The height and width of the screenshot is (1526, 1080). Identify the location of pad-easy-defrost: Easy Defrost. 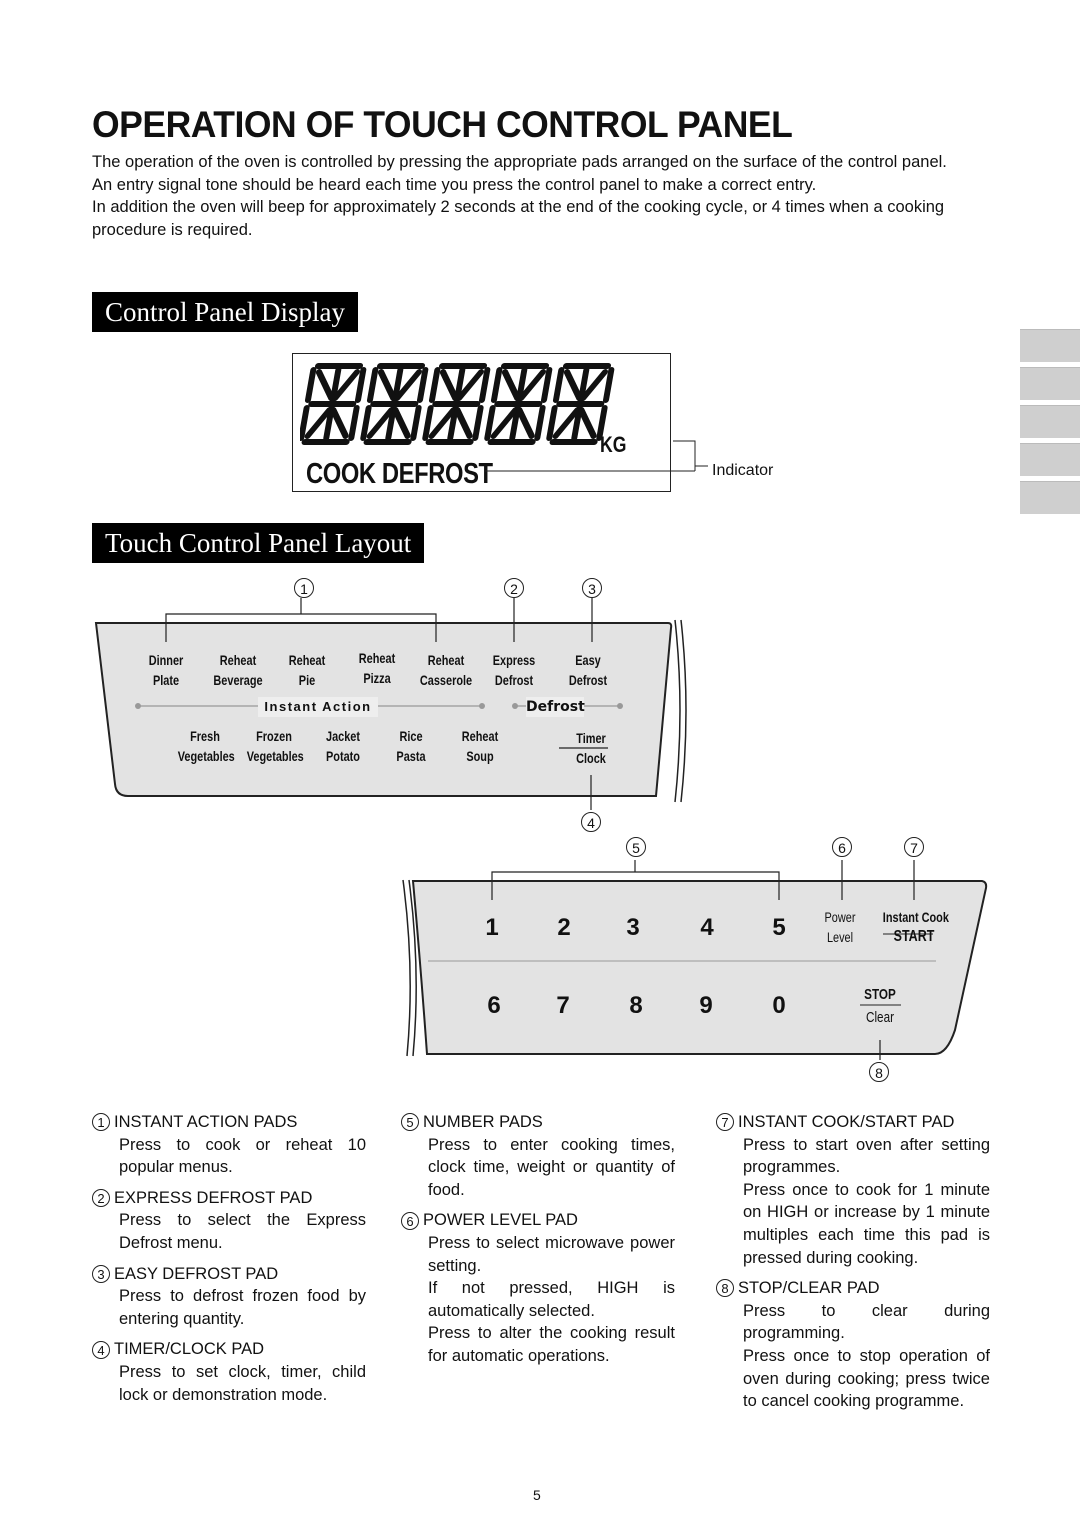
(588, 670).